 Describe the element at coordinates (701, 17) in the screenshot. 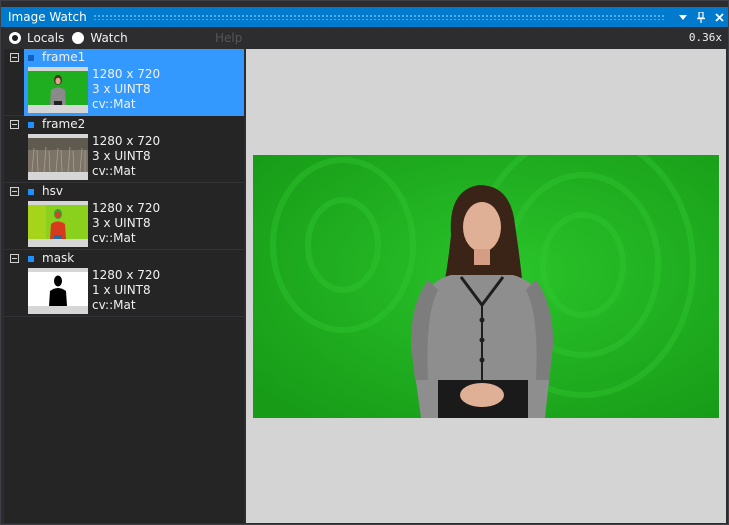

I see `pin-icon` at that location.